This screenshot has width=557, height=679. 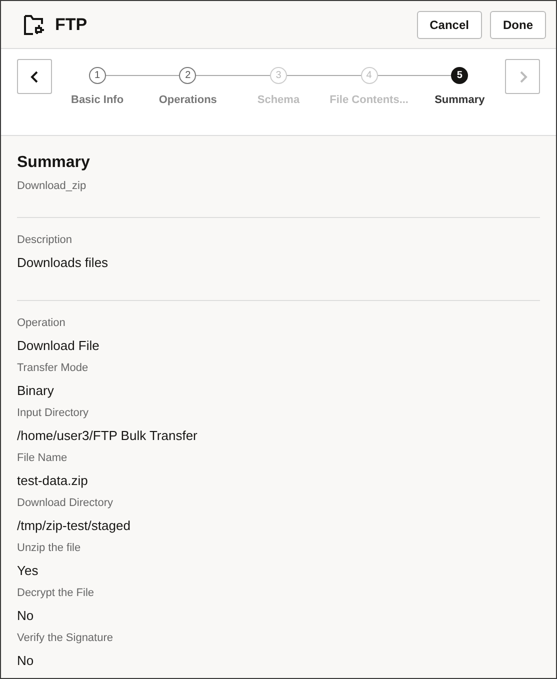 I want to click on field-value: Binary, so click(x=36, y=391).